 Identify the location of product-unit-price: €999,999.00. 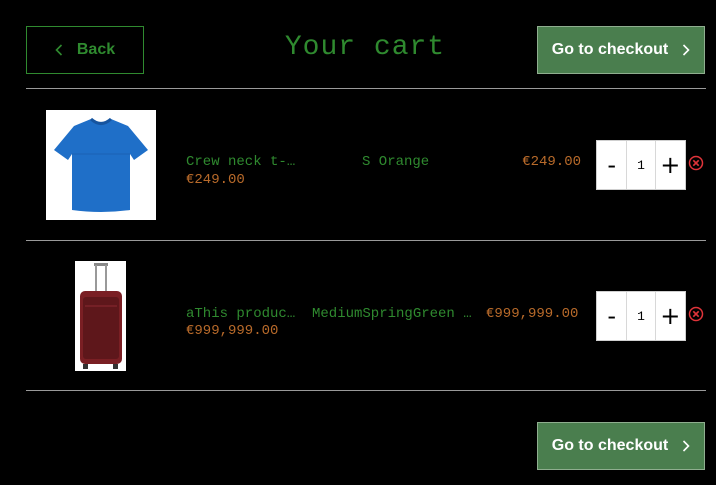
(232, 331).